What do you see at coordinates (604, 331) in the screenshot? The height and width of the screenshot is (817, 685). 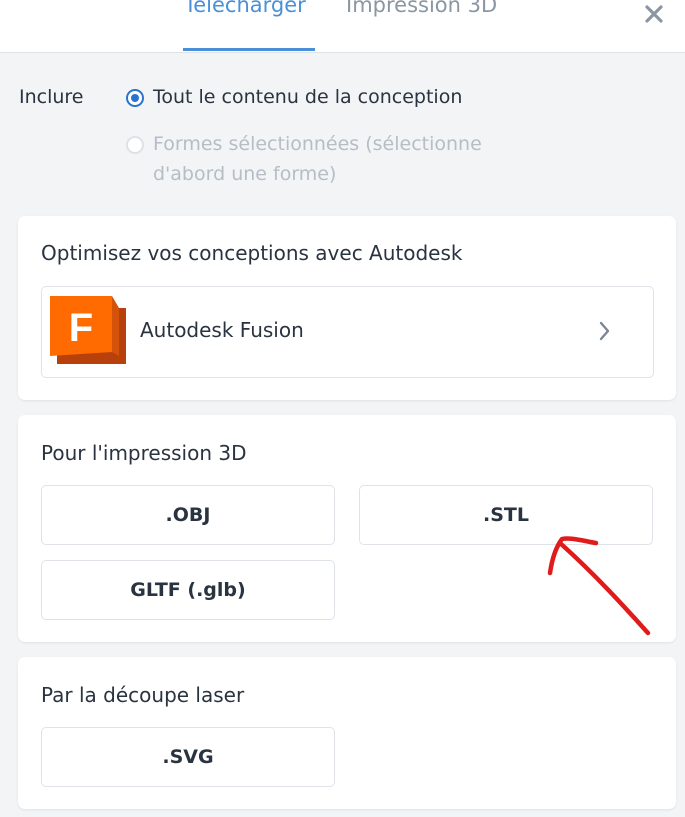 I see `chevron-right-icon` at bounding box center [604, 331].